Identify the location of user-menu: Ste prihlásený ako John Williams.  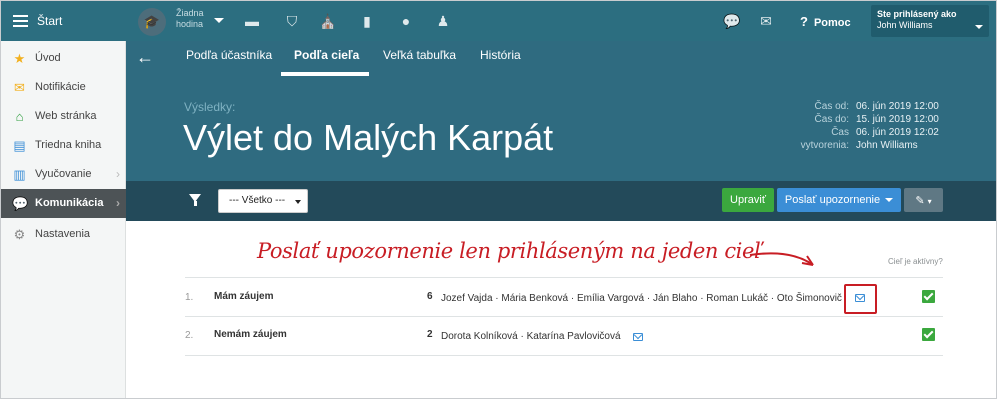
(930, 21).